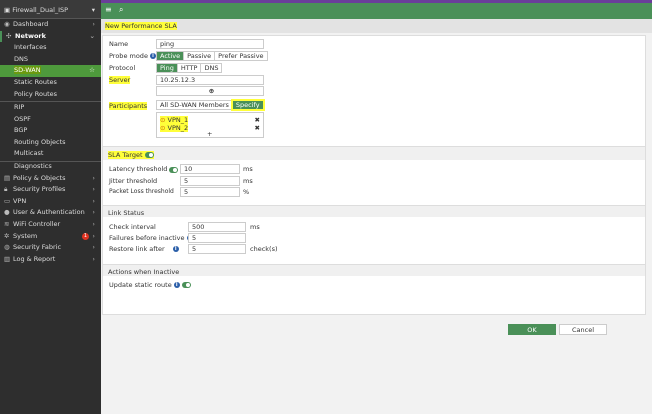 This screenshot has height=414, width=652. What do you see at coordinates (50, 83) in the screenshot?
I see `sidebar-item-static-routes: Static Routes` at bounding box center [50, 83].